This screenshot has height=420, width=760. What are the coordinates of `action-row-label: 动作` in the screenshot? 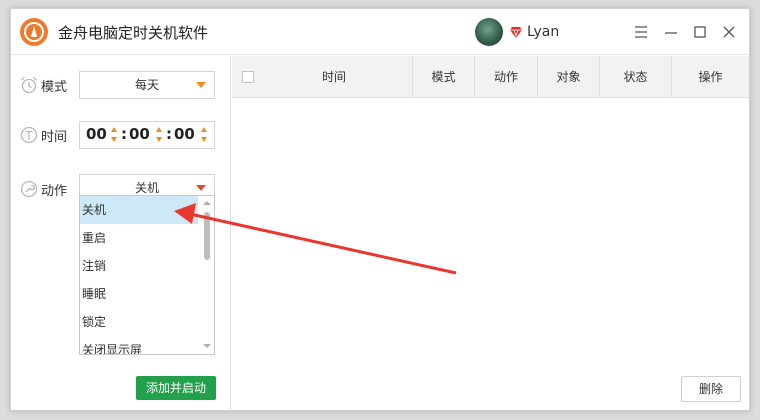 It's located at (43, 189).